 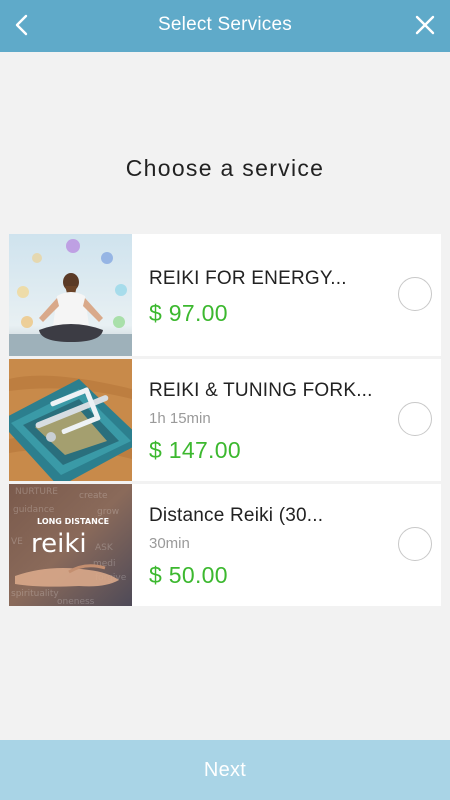 What do you see at coordinates (195, 450) in the screenshot?
I see `service-price: $ 147.00` at bounding box center [195, 450].